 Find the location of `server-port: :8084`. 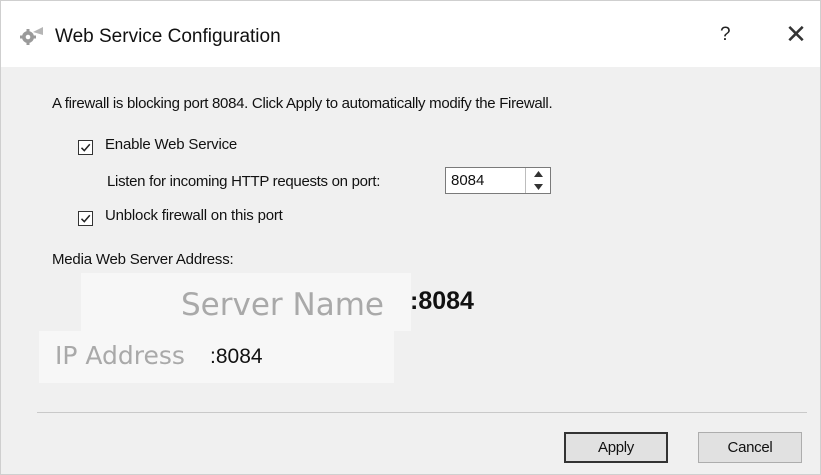

server-port: :8084 is located at coordinates (442, 301).